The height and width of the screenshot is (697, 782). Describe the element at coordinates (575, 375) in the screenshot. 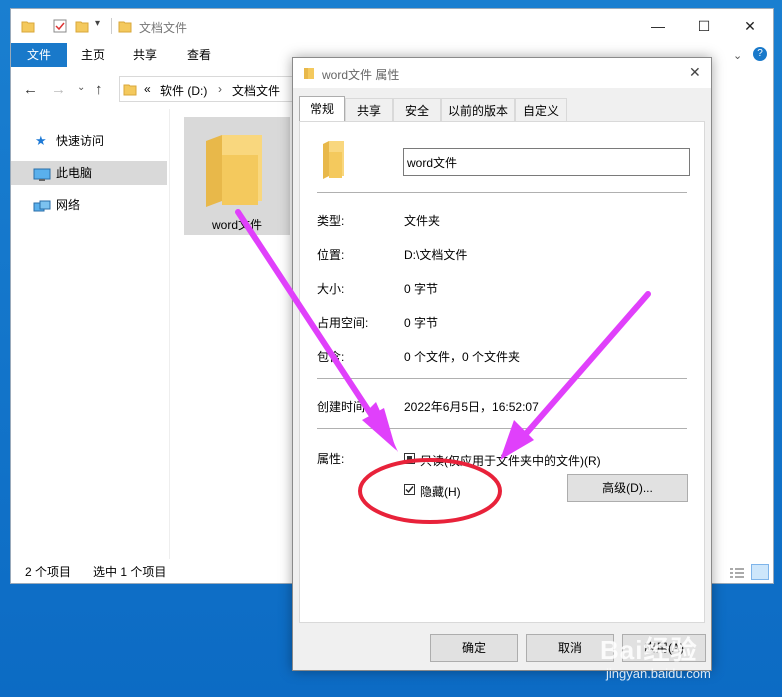

I see `annotation-arrow-right` at that location.